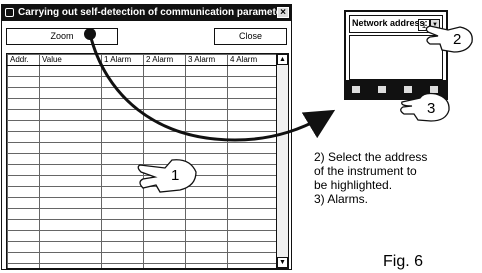 The width and height of the screenshot is (482, 273). What do you see at coordinates (23, 60) in the screenshot?
I see `column-header-addr: Addr.` at bounding box center [23, 60].